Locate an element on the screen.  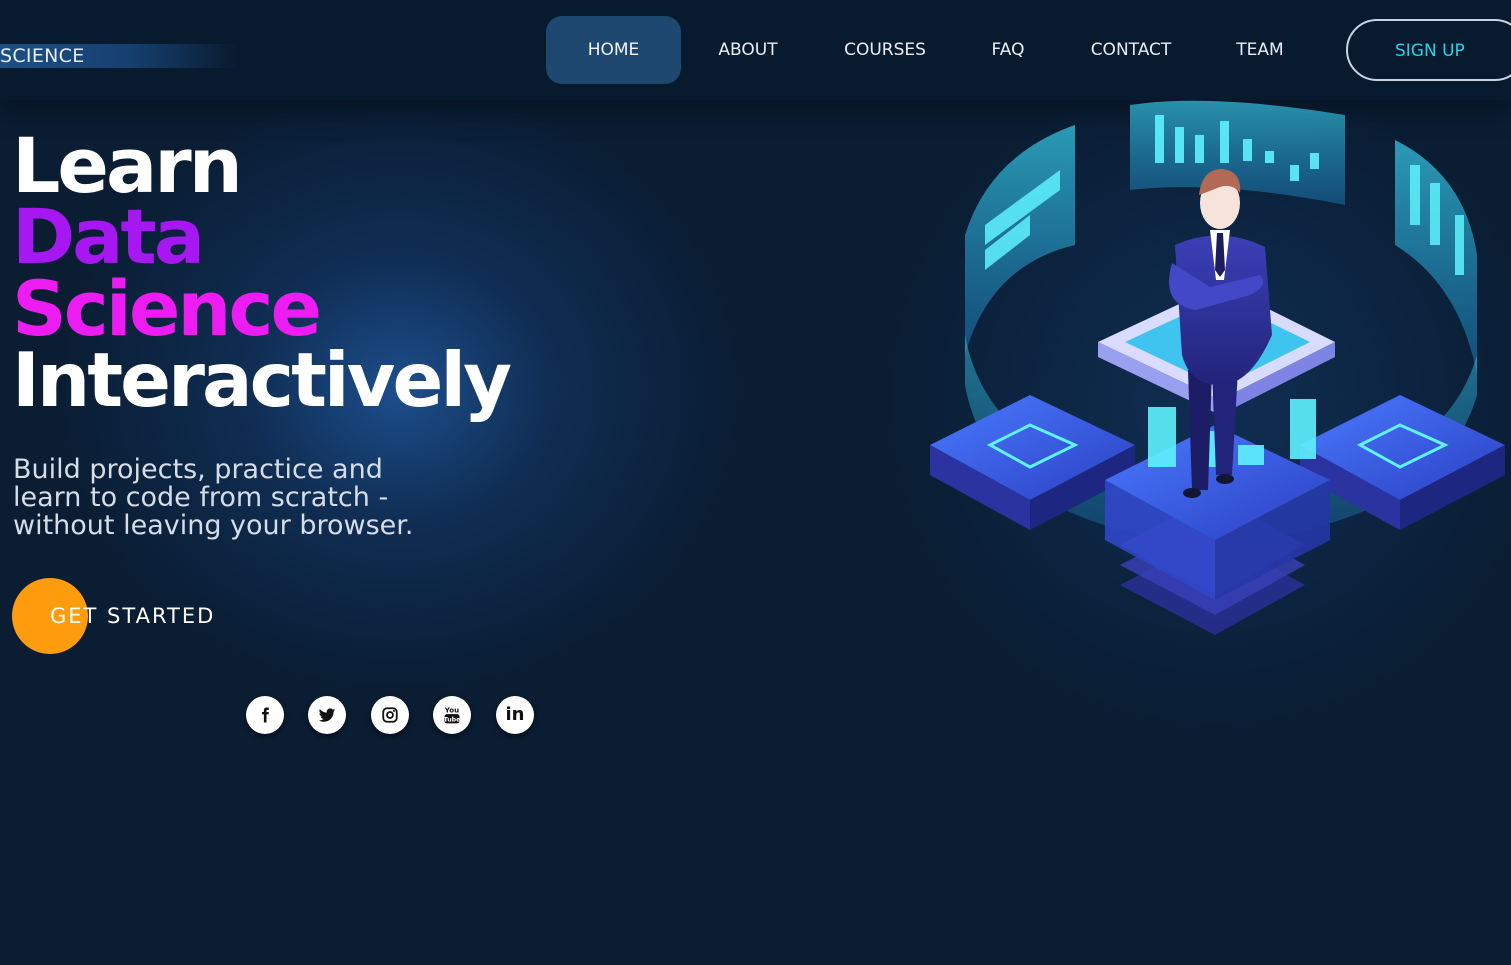
hero-subtitle-line: Build projects, practice and is located at coordinates (198, 469).